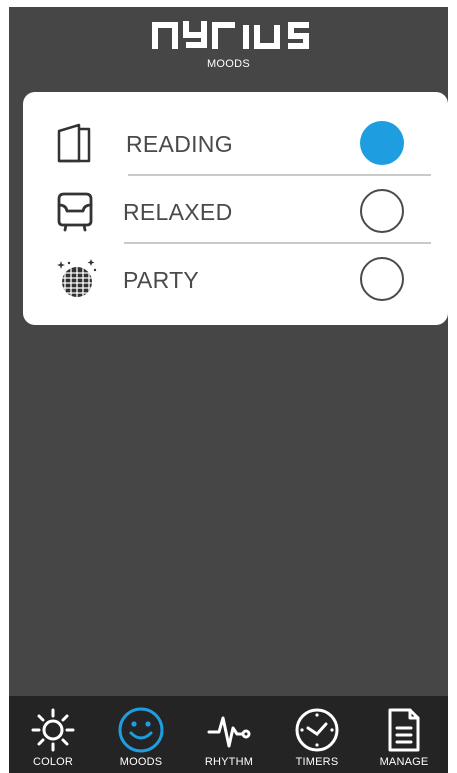 The image size is (457, 773). I want to click on tab-manage: MANAGE, so click(404, 734).